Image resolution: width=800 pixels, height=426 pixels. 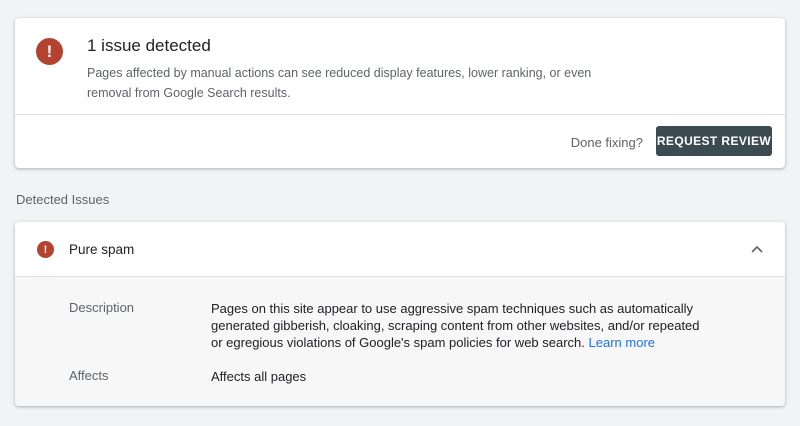 I want to click on summary-title: 1 issue detected, so click(x=149, y=45).